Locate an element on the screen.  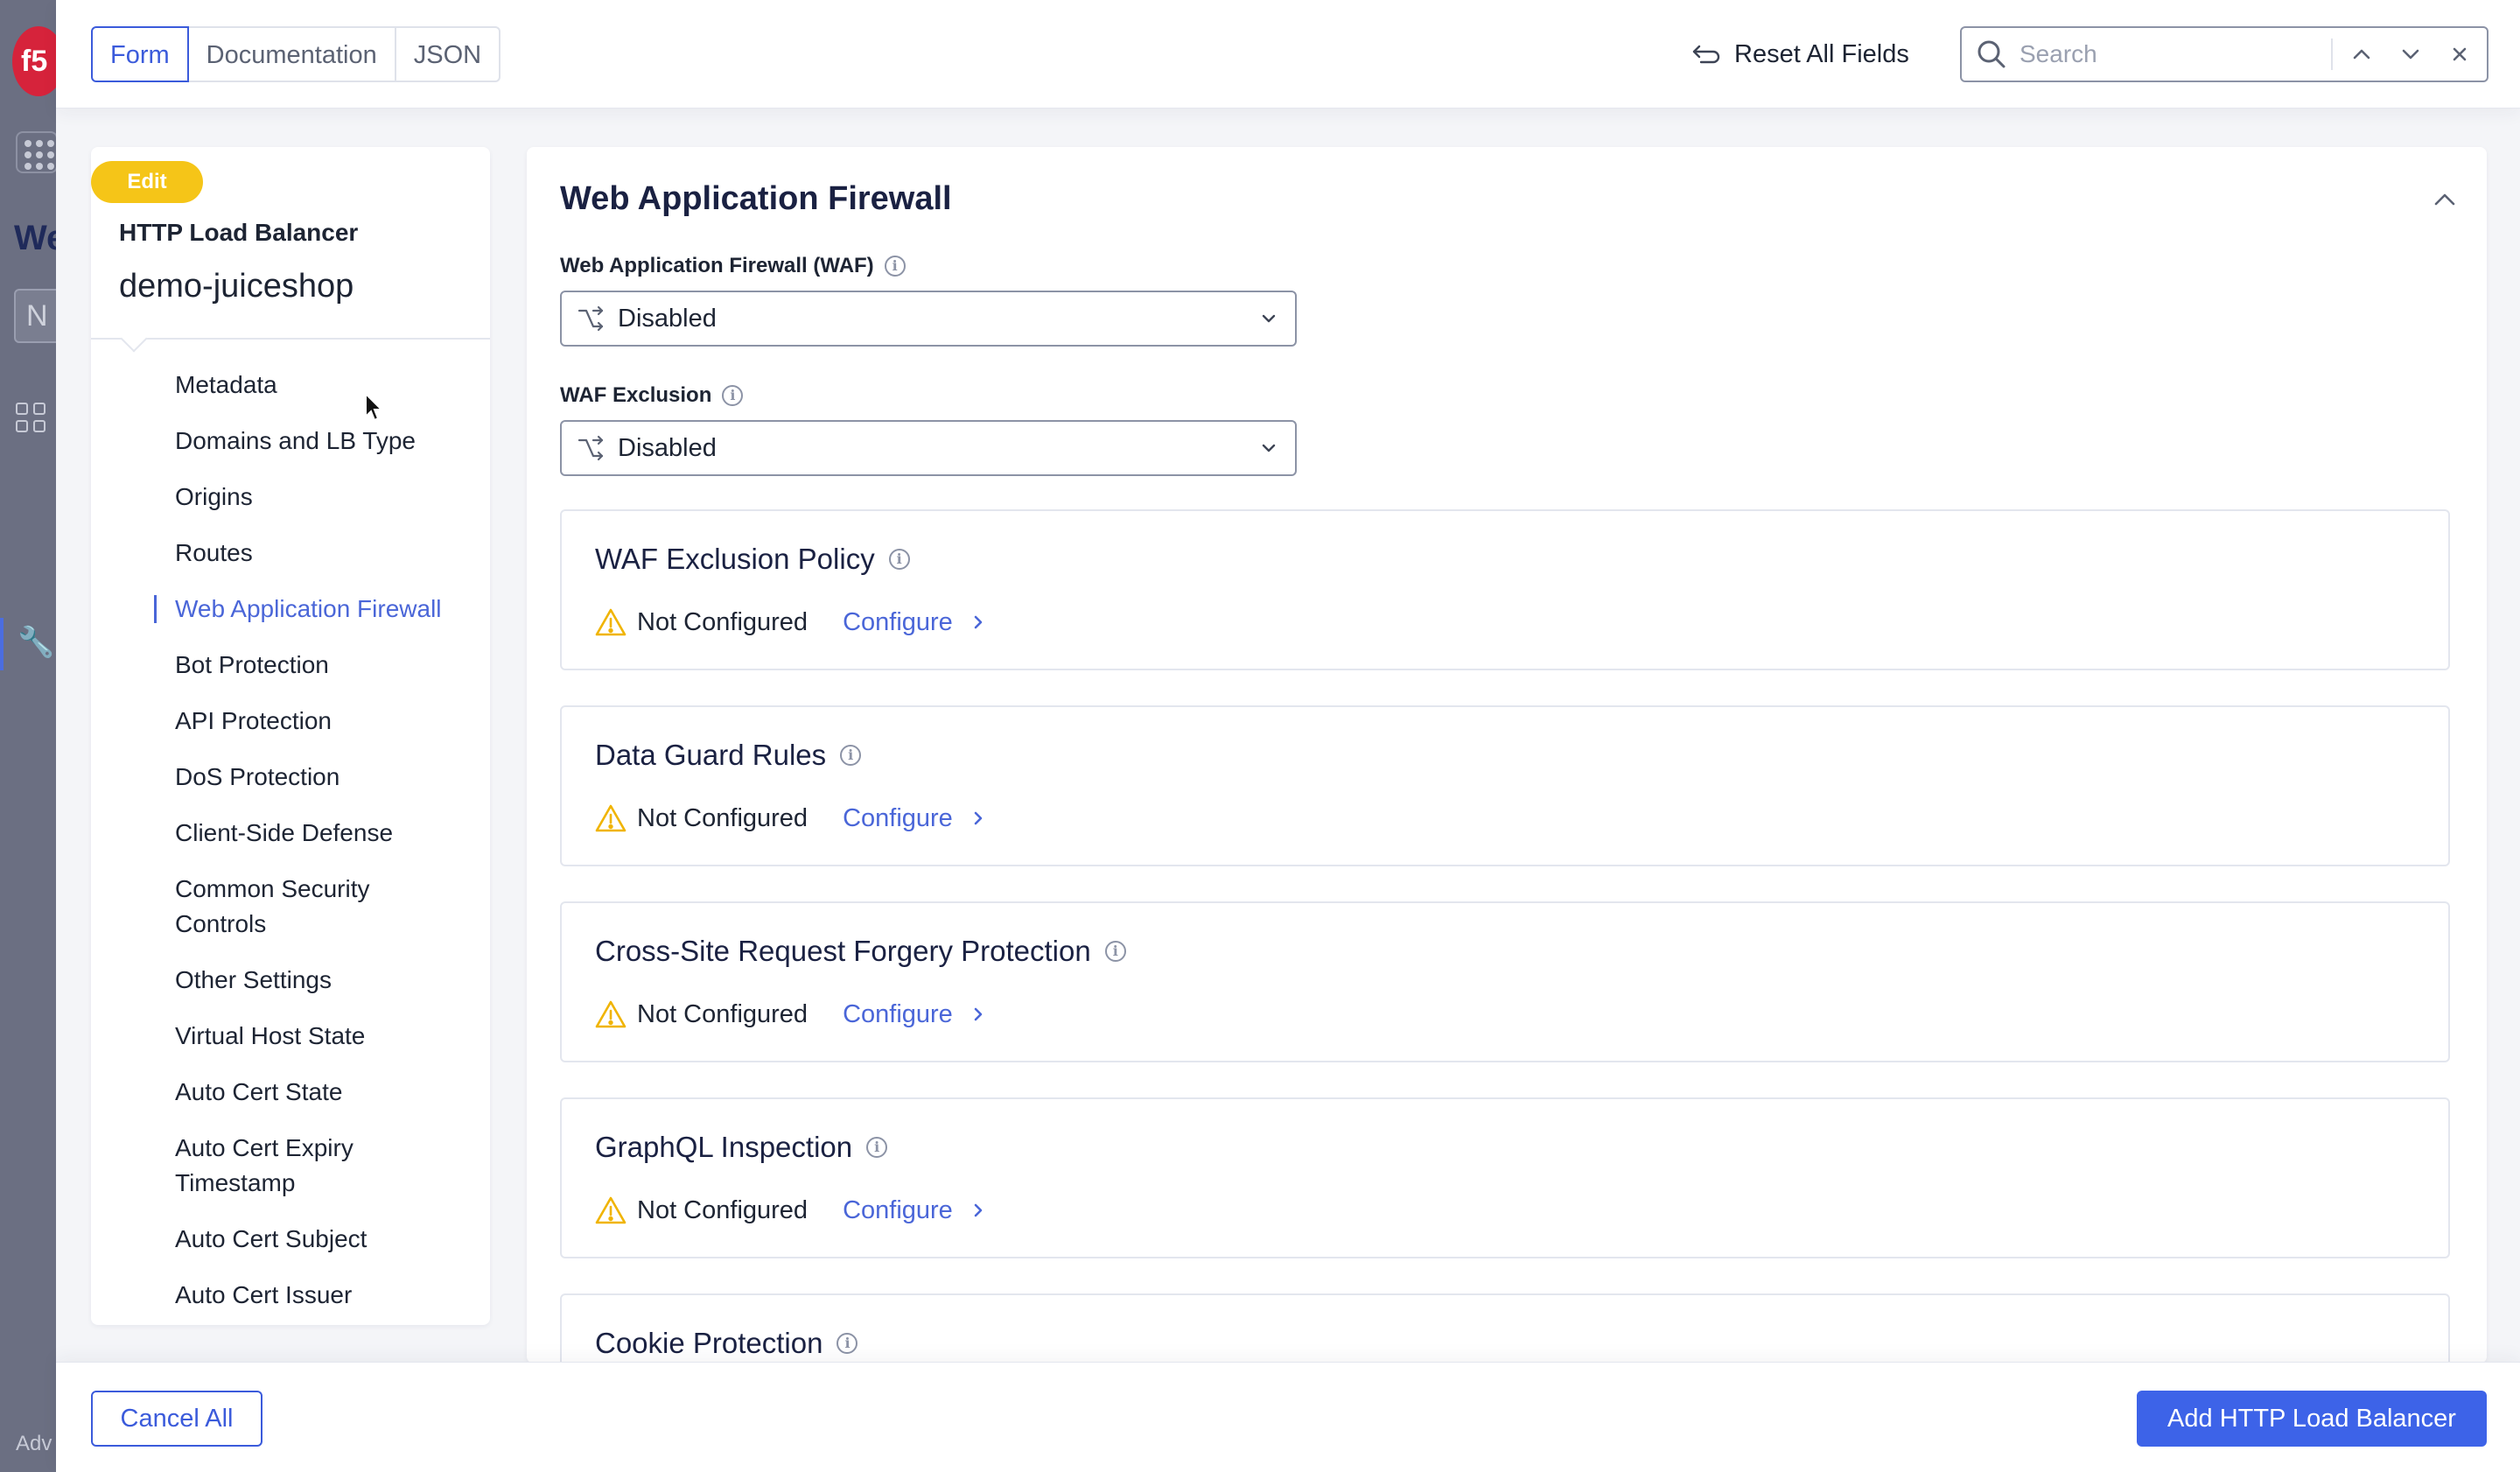
section-title: Web Application Firewall is located at coordinates (756, 198).